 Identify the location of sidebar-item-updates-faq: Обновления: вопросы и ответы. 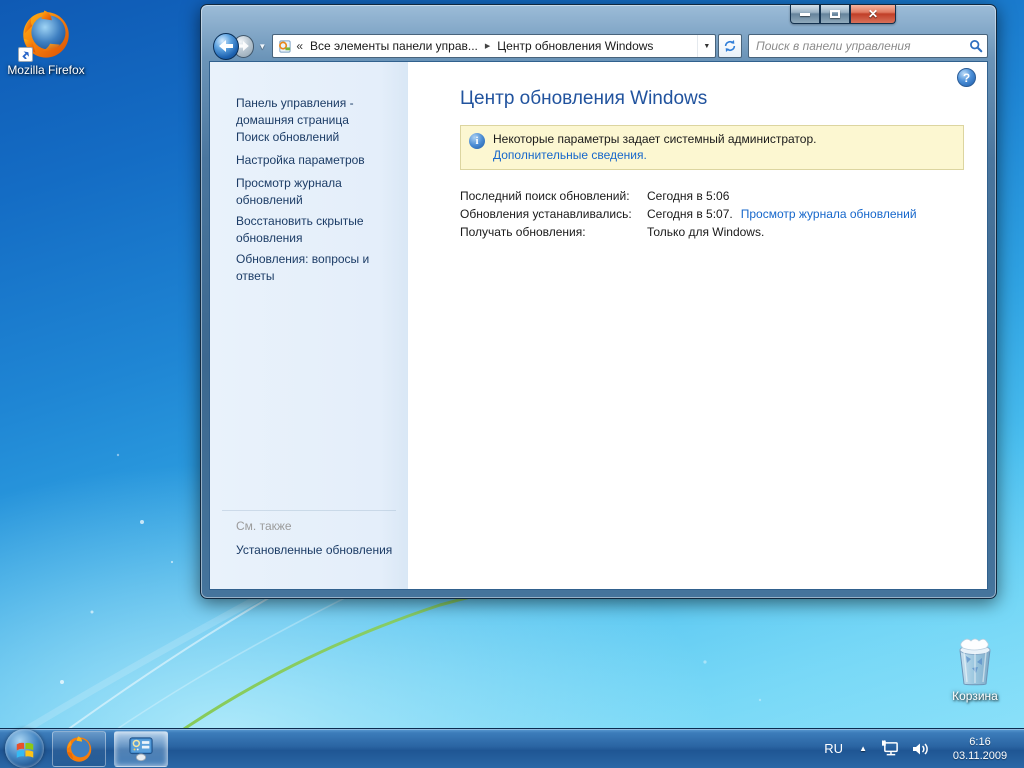
(315, 268).